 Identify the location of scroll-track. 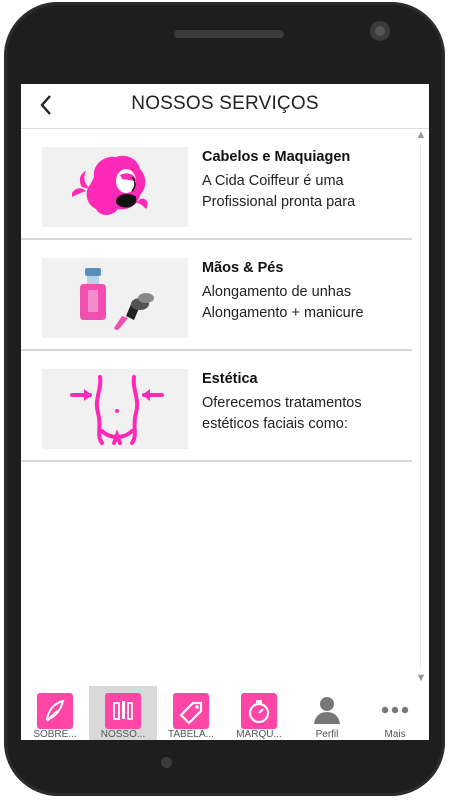
(420, 406).